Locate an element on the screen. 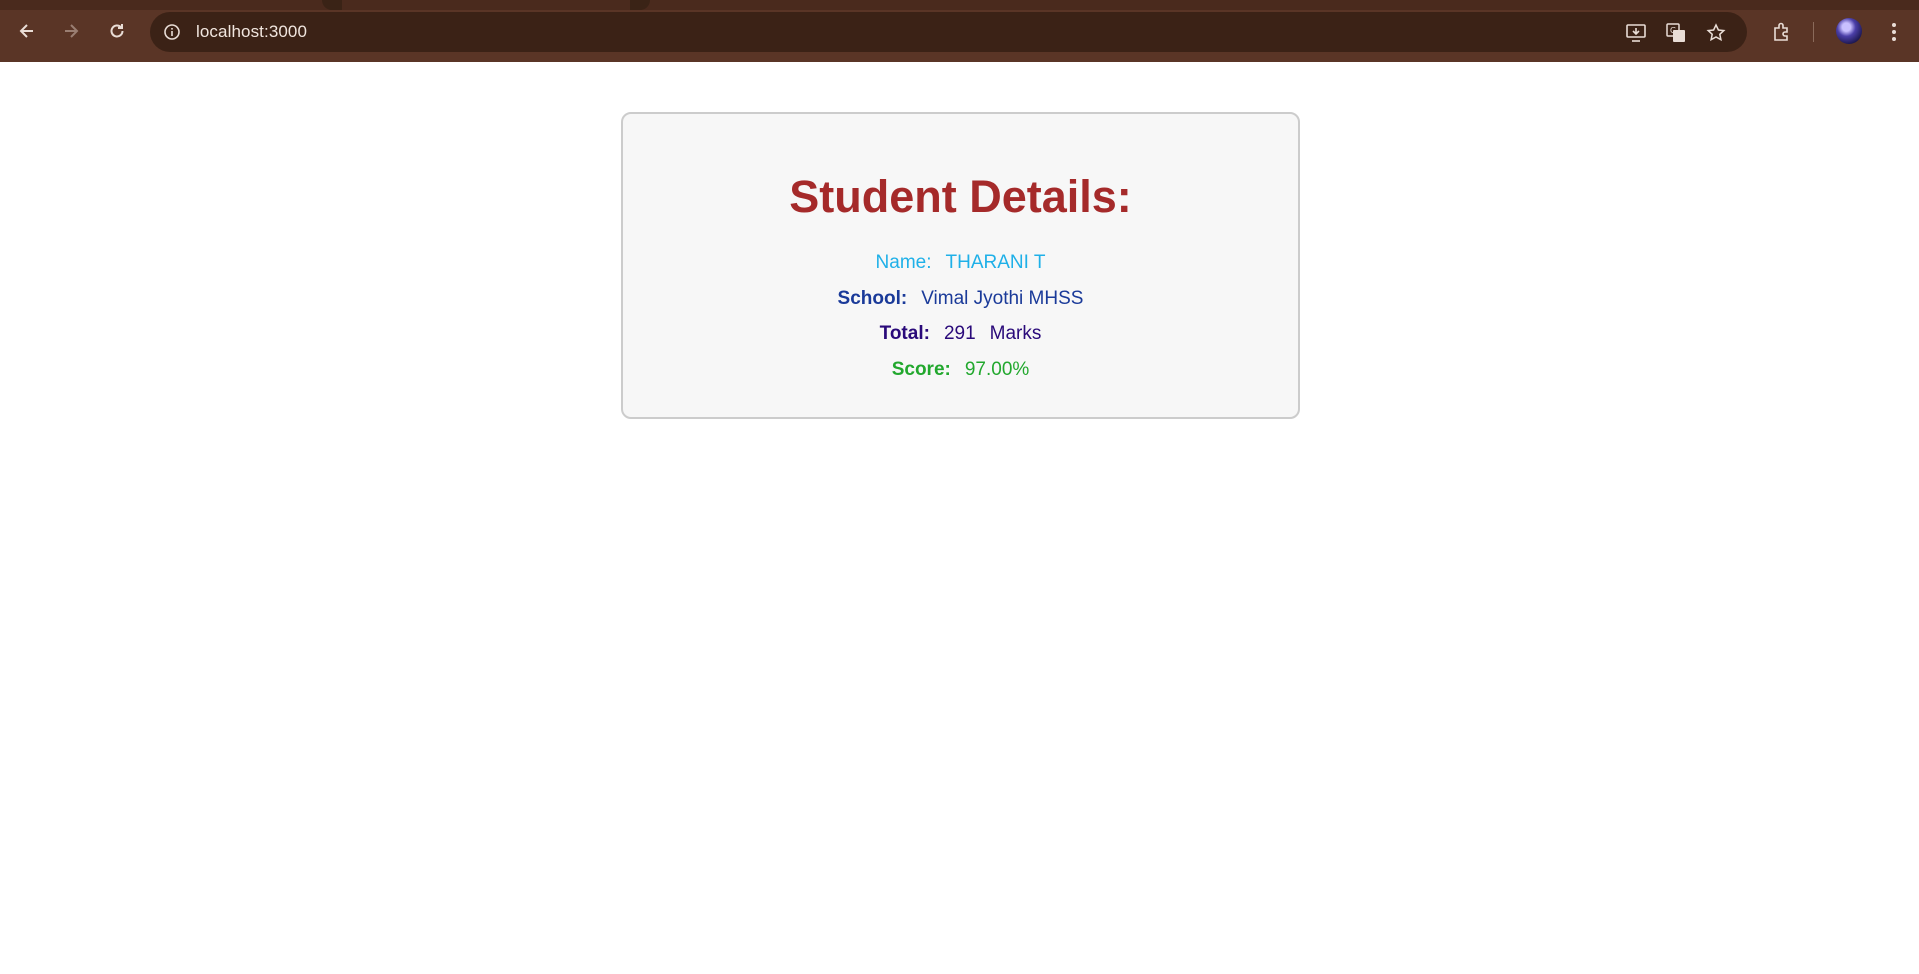 This screenshot has width=1919, height=974. site-info-button is located at coordinates (172, 32).